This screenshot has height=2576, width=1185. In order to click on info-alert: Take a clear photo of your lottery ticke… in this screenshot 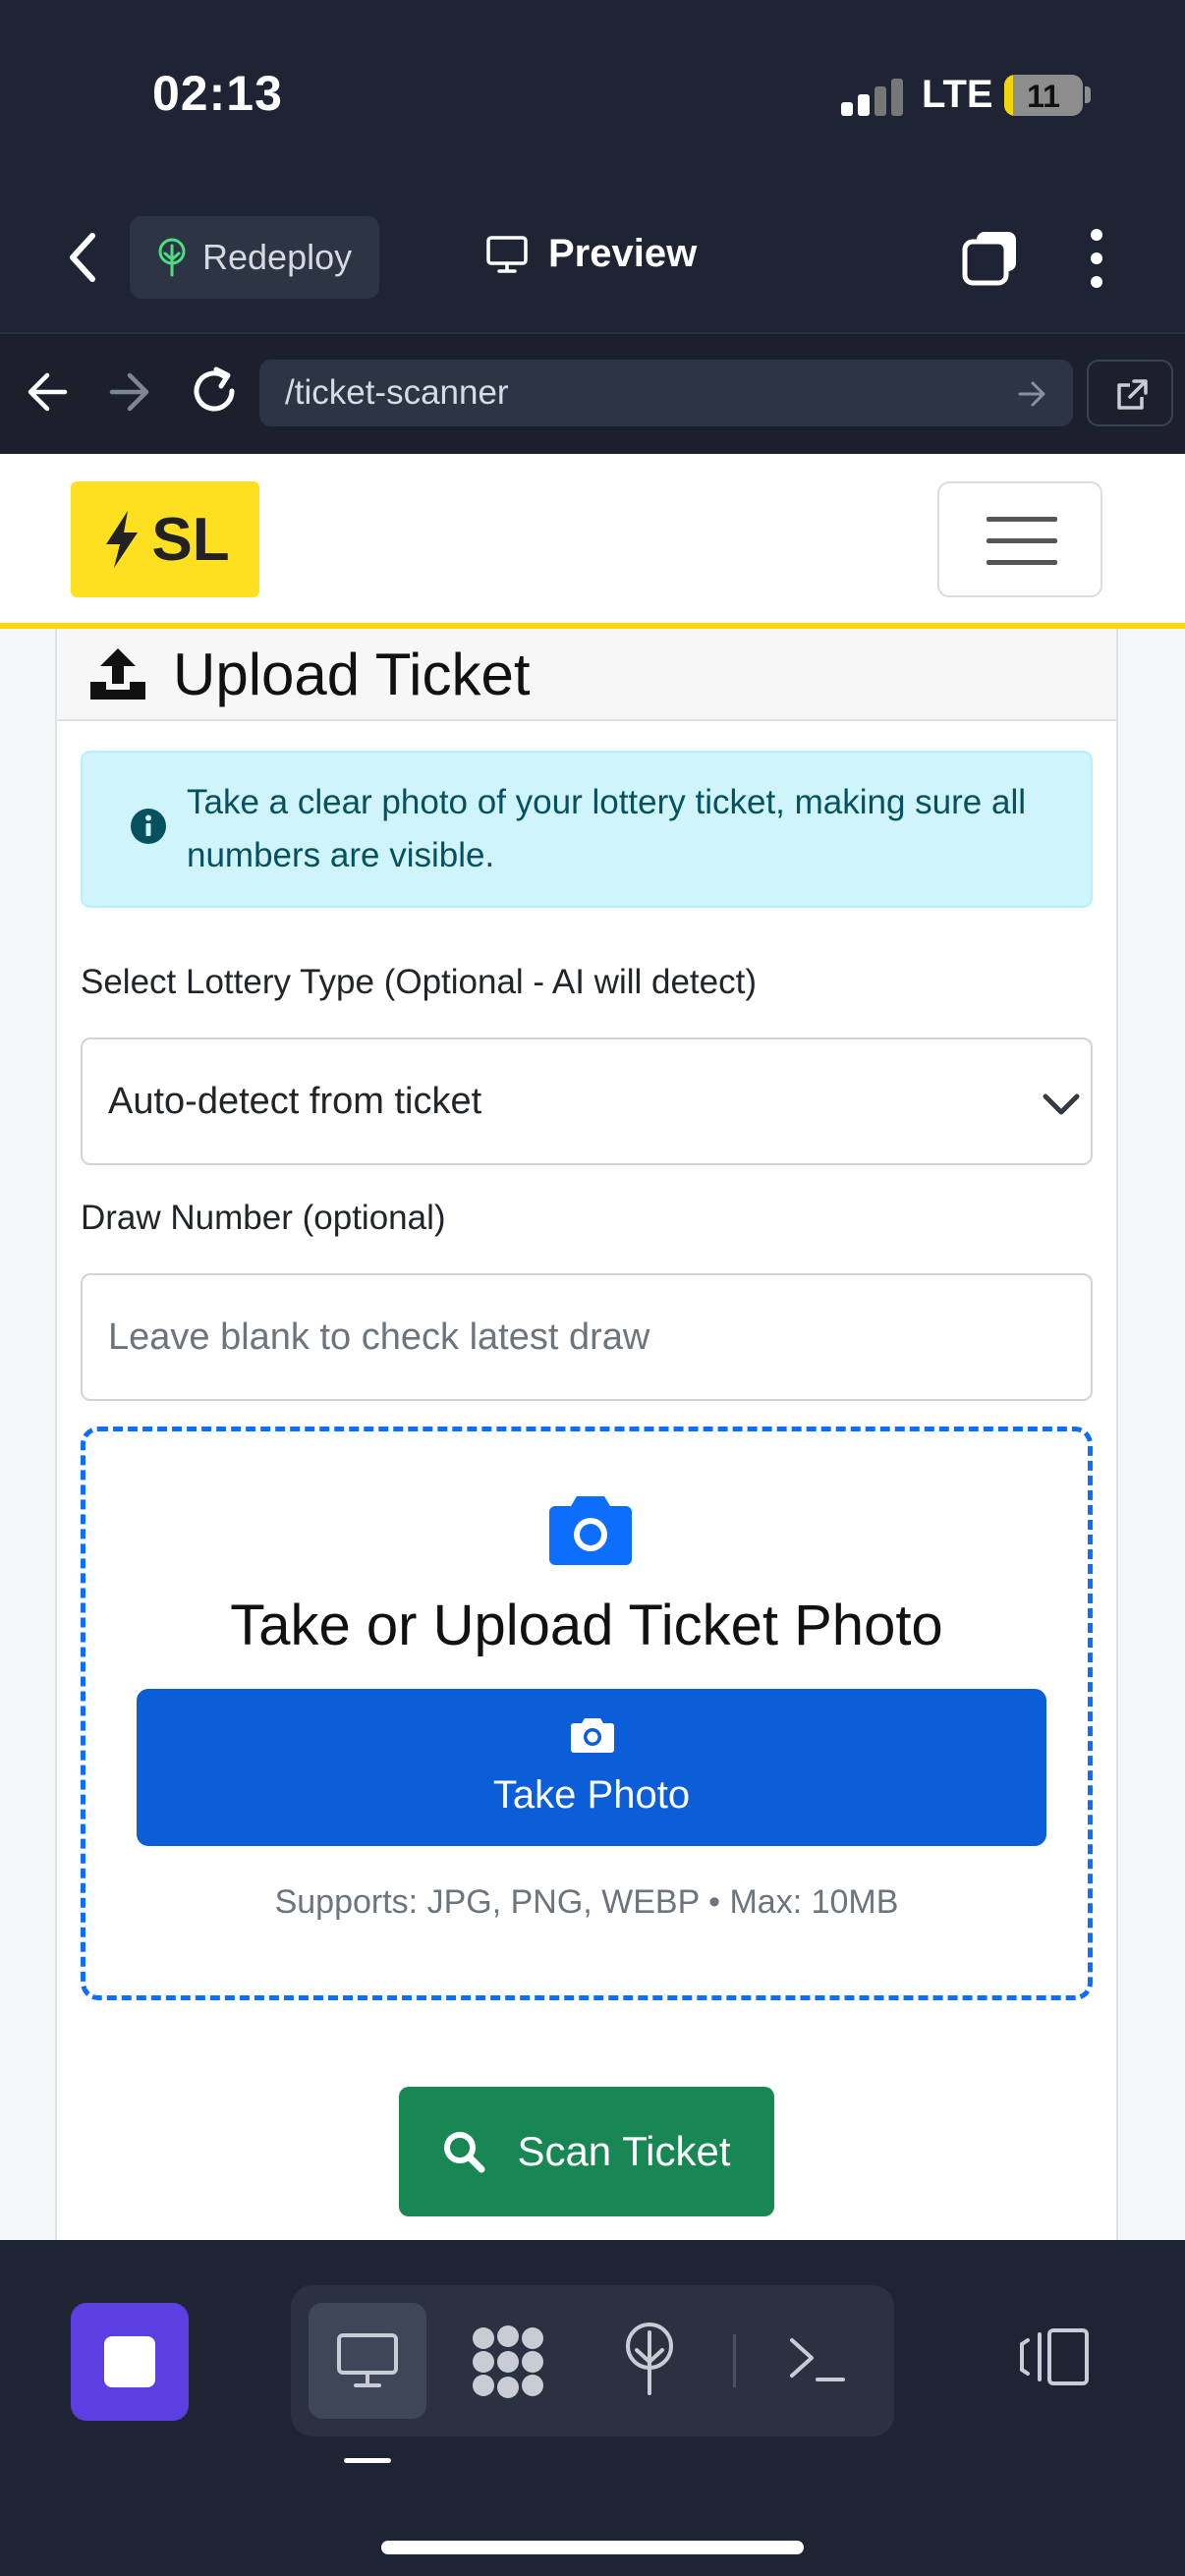, I will do `click(587, 829)`.